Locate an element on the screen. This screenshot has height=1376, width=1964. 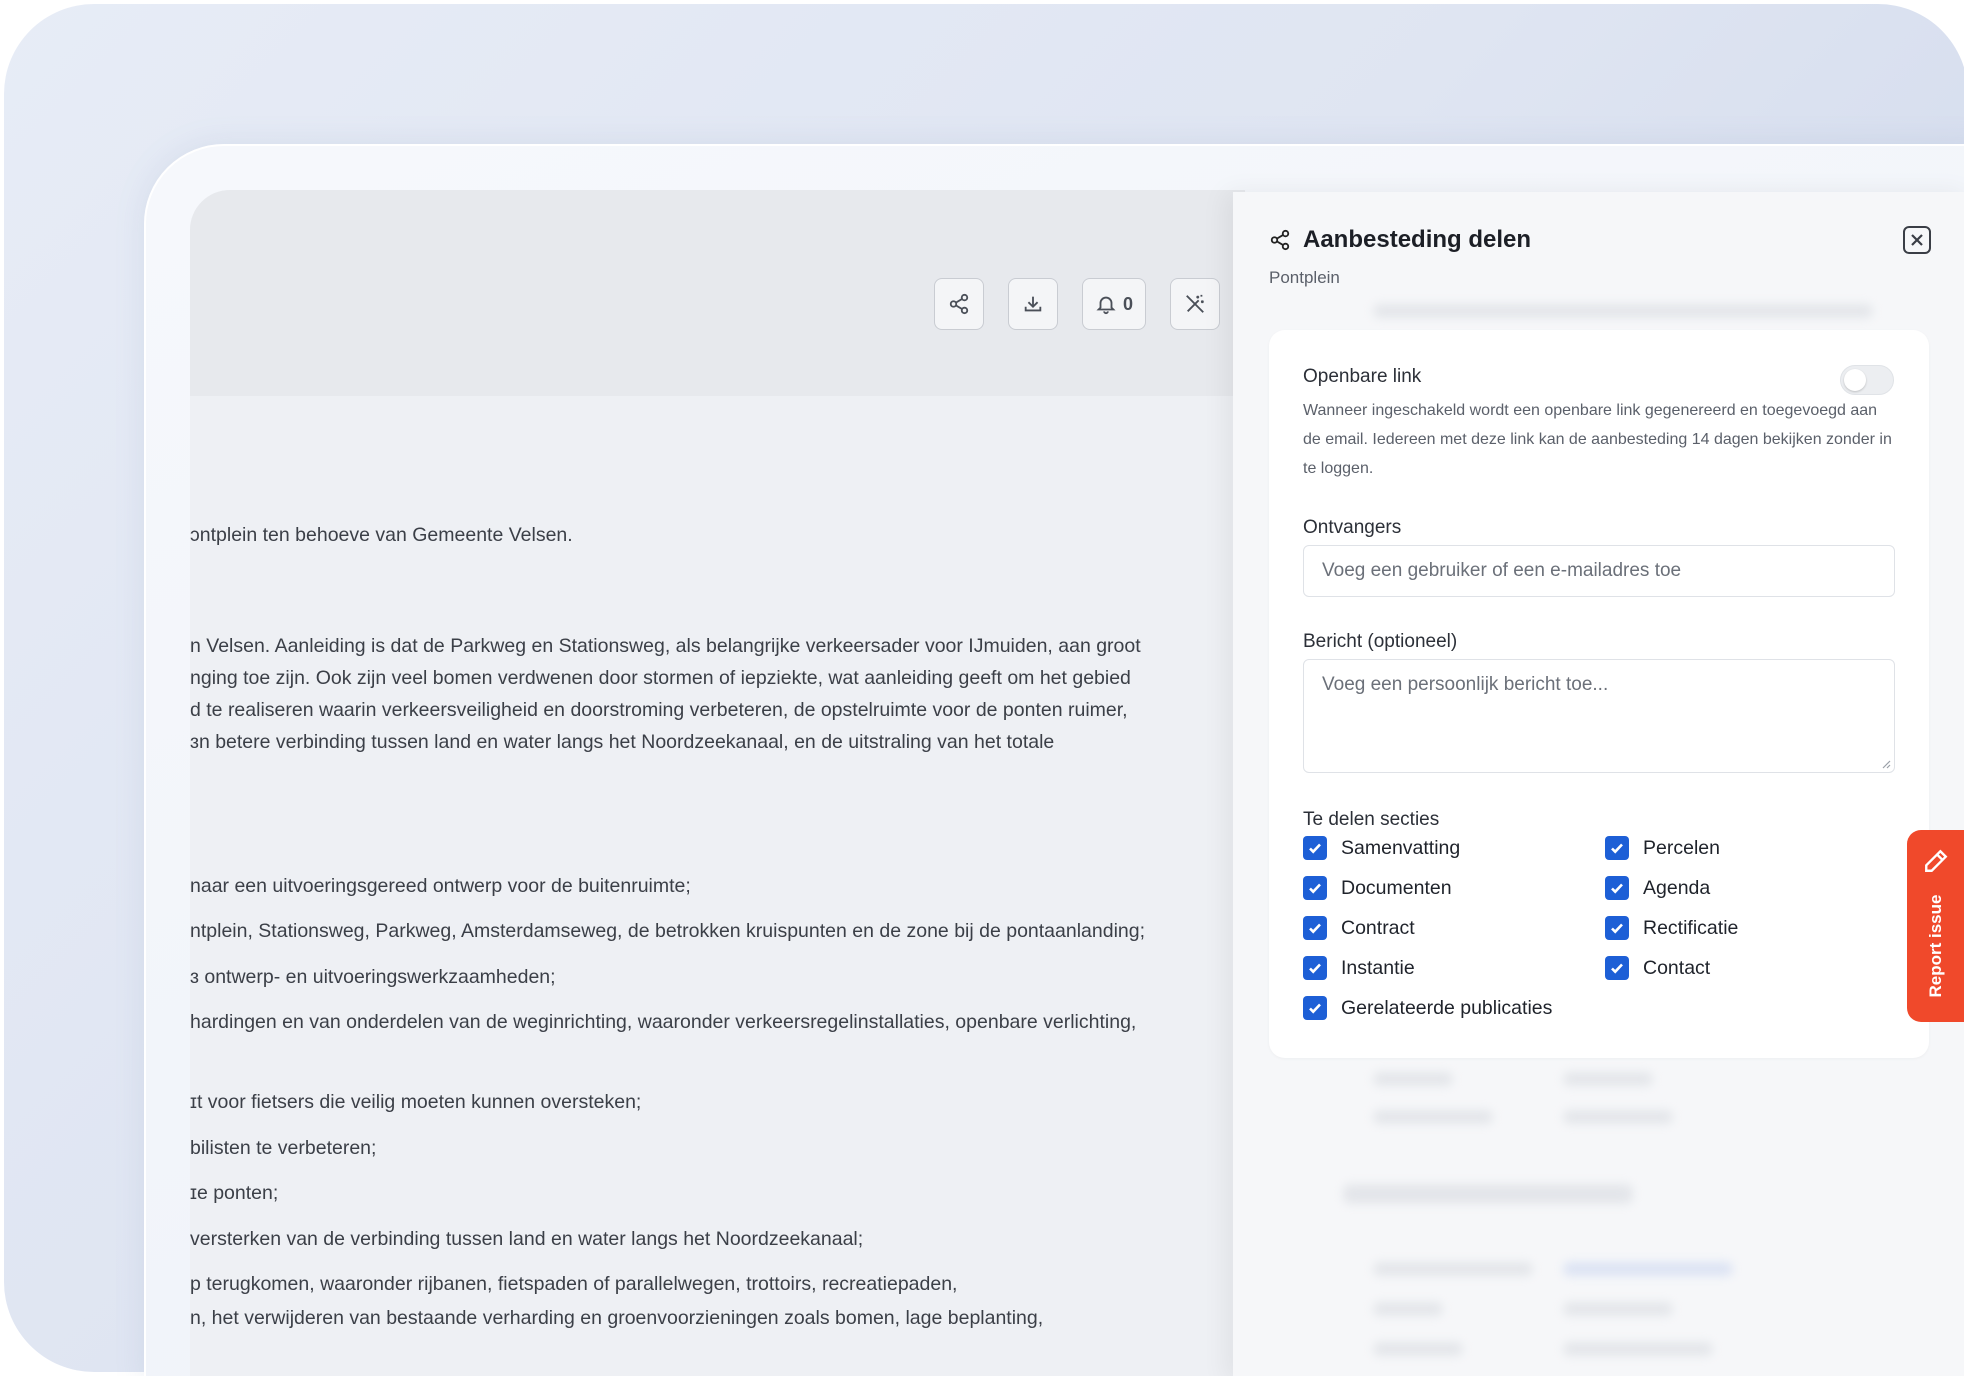
close-button is located at coordinates (1917, 240).